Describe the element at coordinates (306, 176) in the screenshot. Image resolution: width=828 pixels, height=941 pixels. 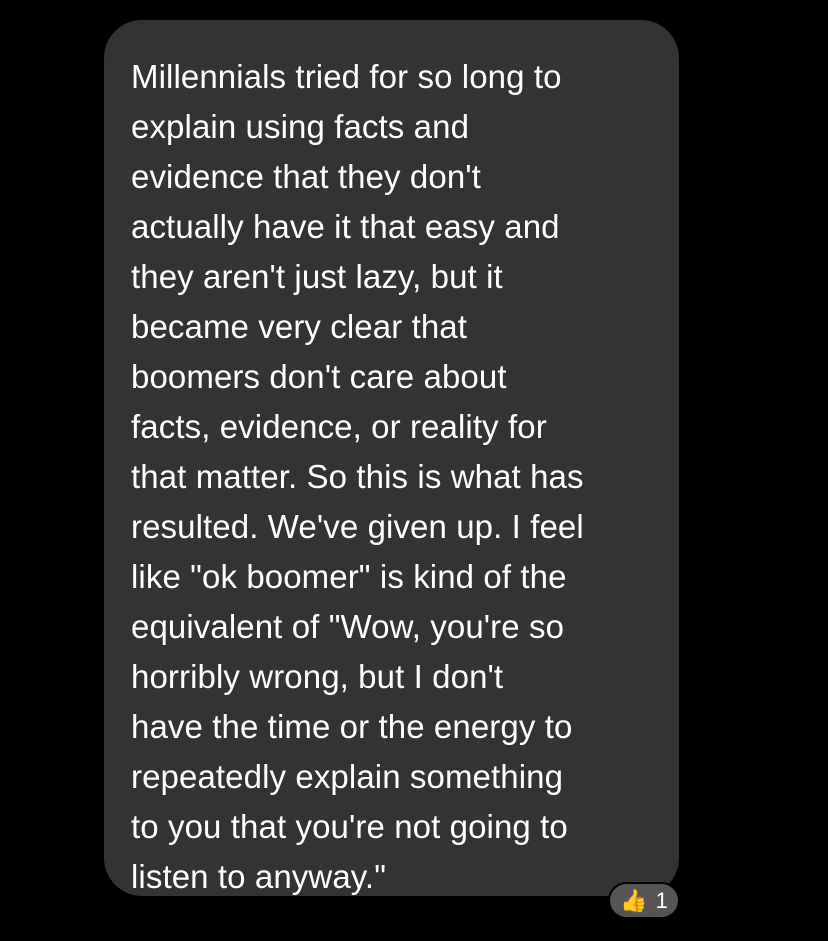
I see `message-line: evidence that they don't` at that location.